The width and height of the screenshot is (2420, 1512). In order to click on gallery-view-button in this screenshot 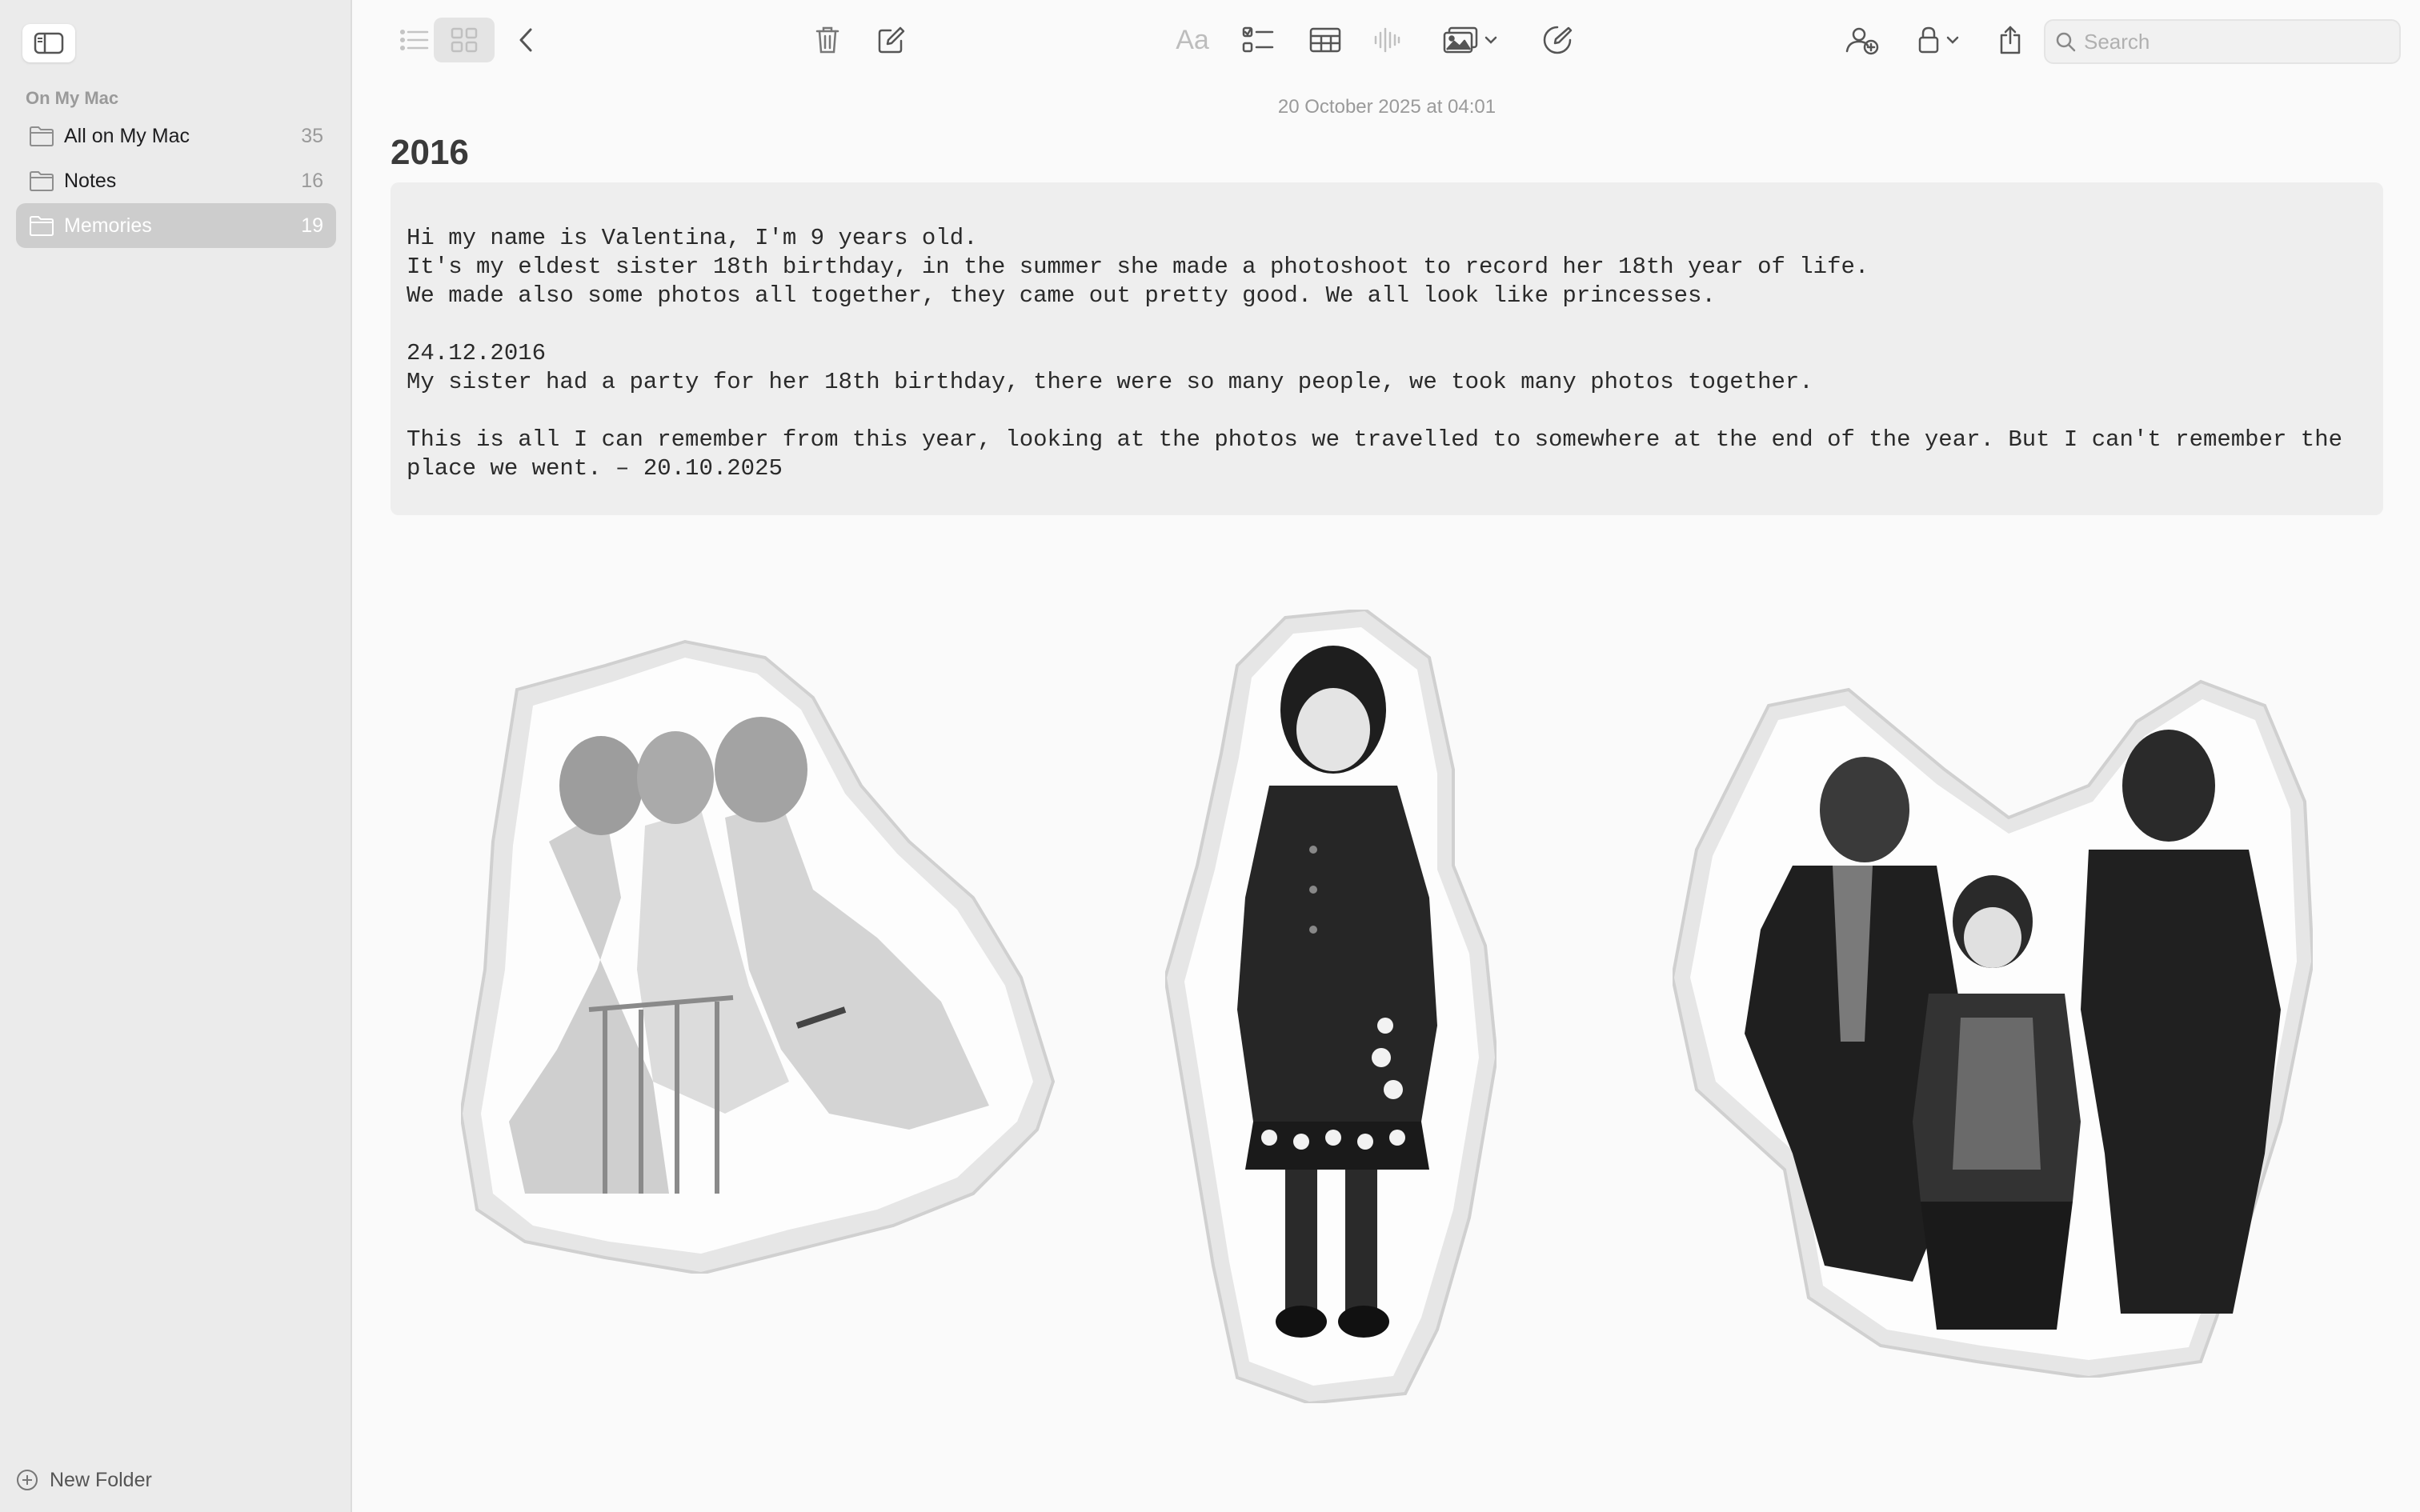, I will do `click(464, 40)`.